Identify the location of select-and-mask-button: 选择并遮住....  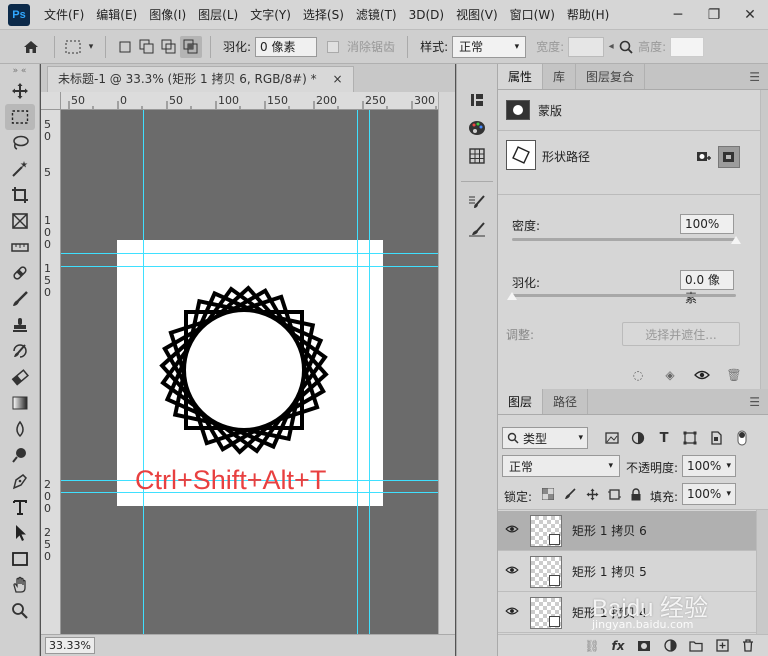
(681, 334).